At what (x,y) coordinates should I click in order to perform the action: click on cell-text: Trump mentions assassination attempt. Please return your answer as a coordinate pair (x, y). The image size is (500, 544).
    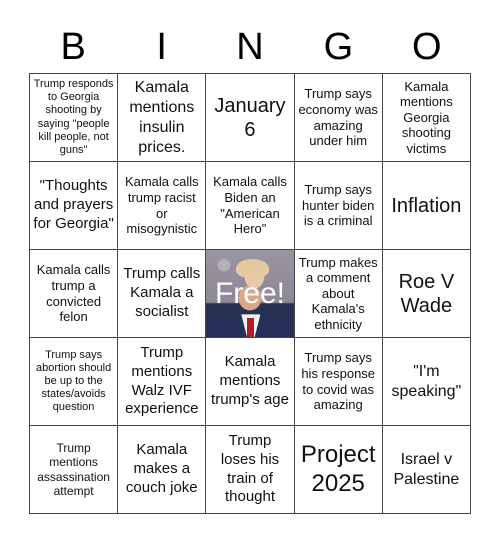
    Looking at the image, I should click on (73, 469).